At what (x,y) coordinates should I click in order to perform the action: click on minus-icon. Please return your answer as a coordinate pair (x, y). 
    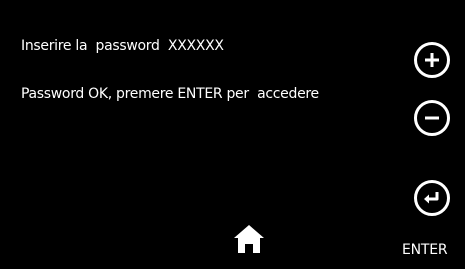
    Looking at the image, I should click on (432, 118).